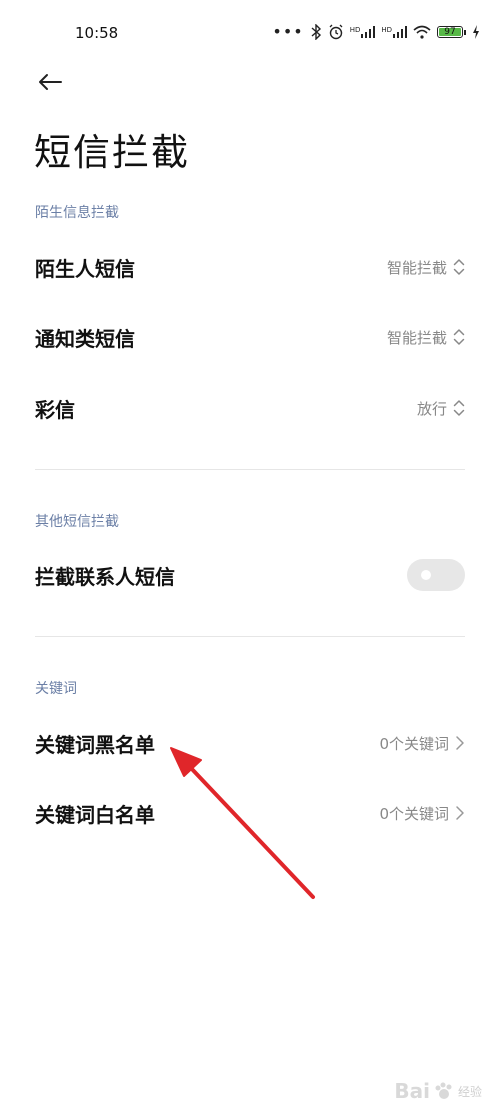  What do you see at coordinates (56, 689) in the screenshot?
I see `section-header-keywords: 关键词` at bounding box center [56, 689].